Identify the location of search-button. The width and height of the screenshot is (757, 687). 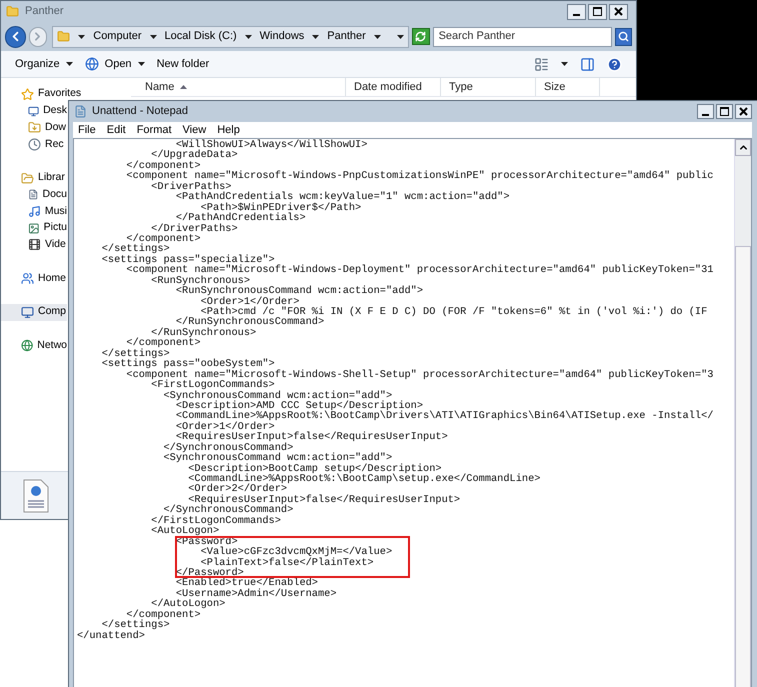
(623, 37).